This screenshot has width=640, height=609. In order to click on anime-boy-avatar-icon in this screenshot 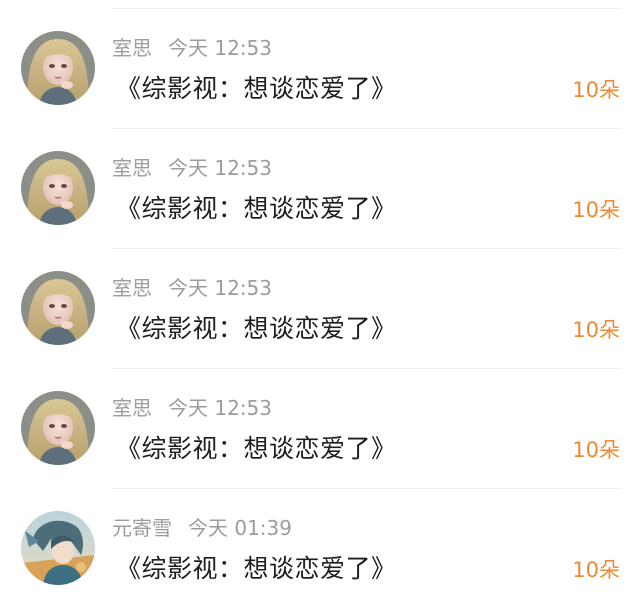, I will do `click(58, 548)`.